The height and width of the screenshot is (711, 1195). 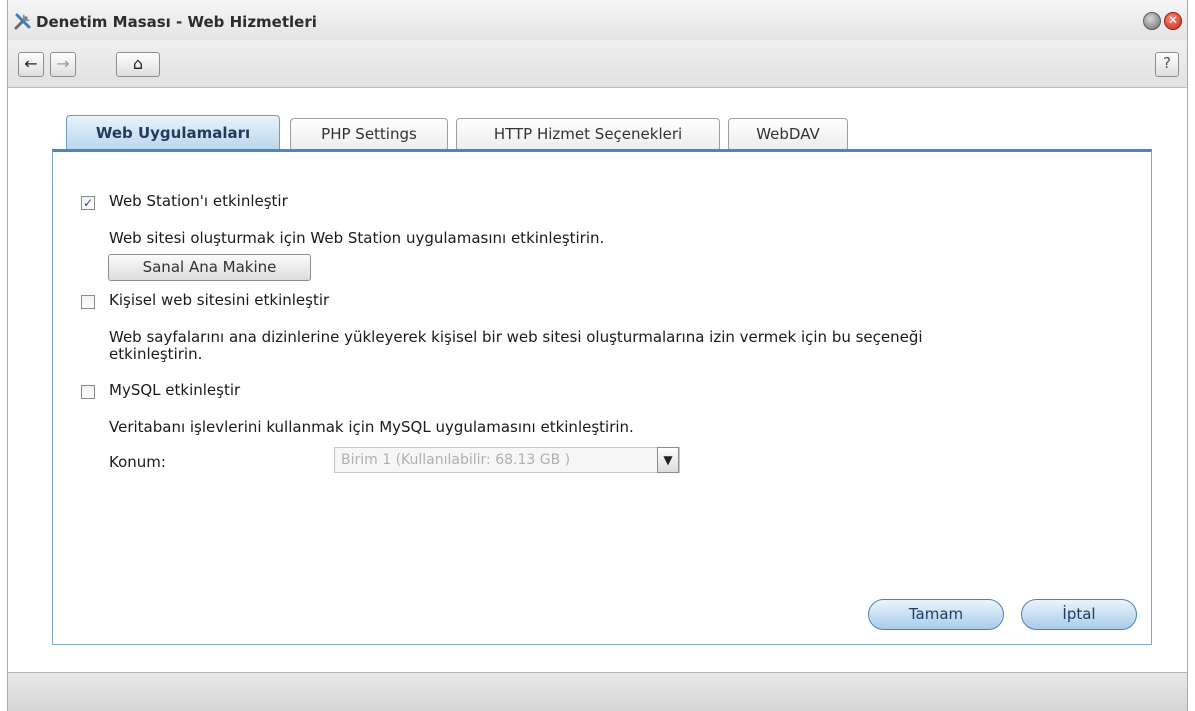 What do you see at coordinates (456, 460) in the screenshot?
I see `location-value: Birim 1 (Kullanılabilir: 68.13 GB )` at bounding box center [456, 460].